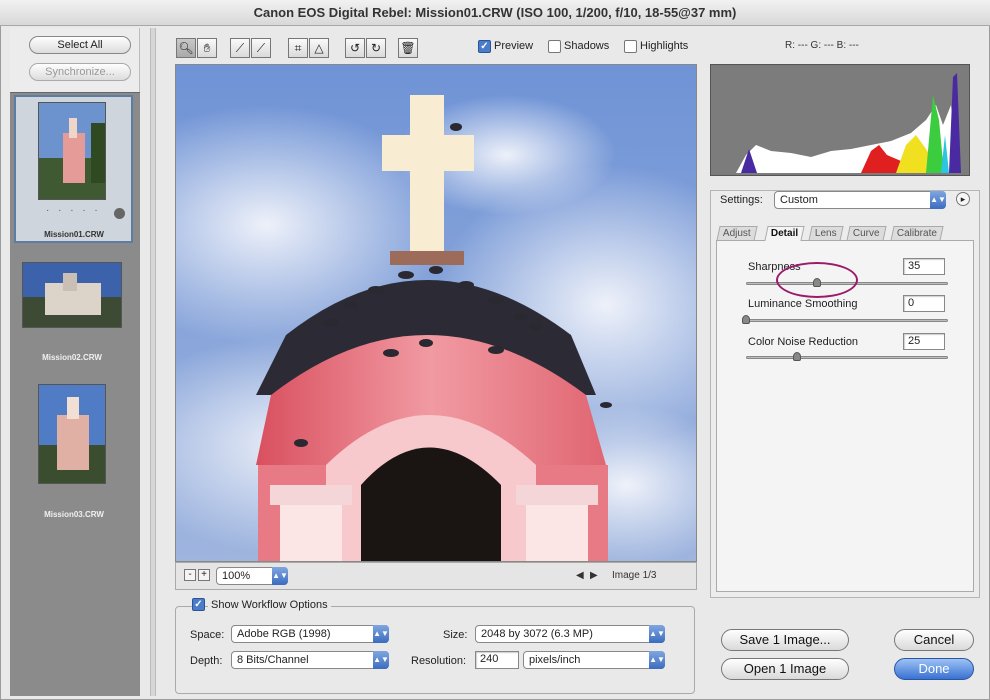  What do you see at coordinates (74, 234) in the screenshot?
I see `thumbnail-label: Mission01.CRW` at bounding box center [74, 234].